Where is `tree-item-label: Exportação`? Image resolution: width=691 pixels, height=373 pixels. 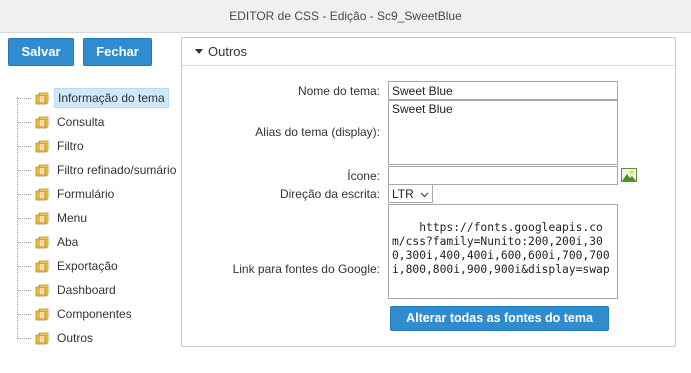
tree-item-label: Exportação is located at coordinates (87, 266).